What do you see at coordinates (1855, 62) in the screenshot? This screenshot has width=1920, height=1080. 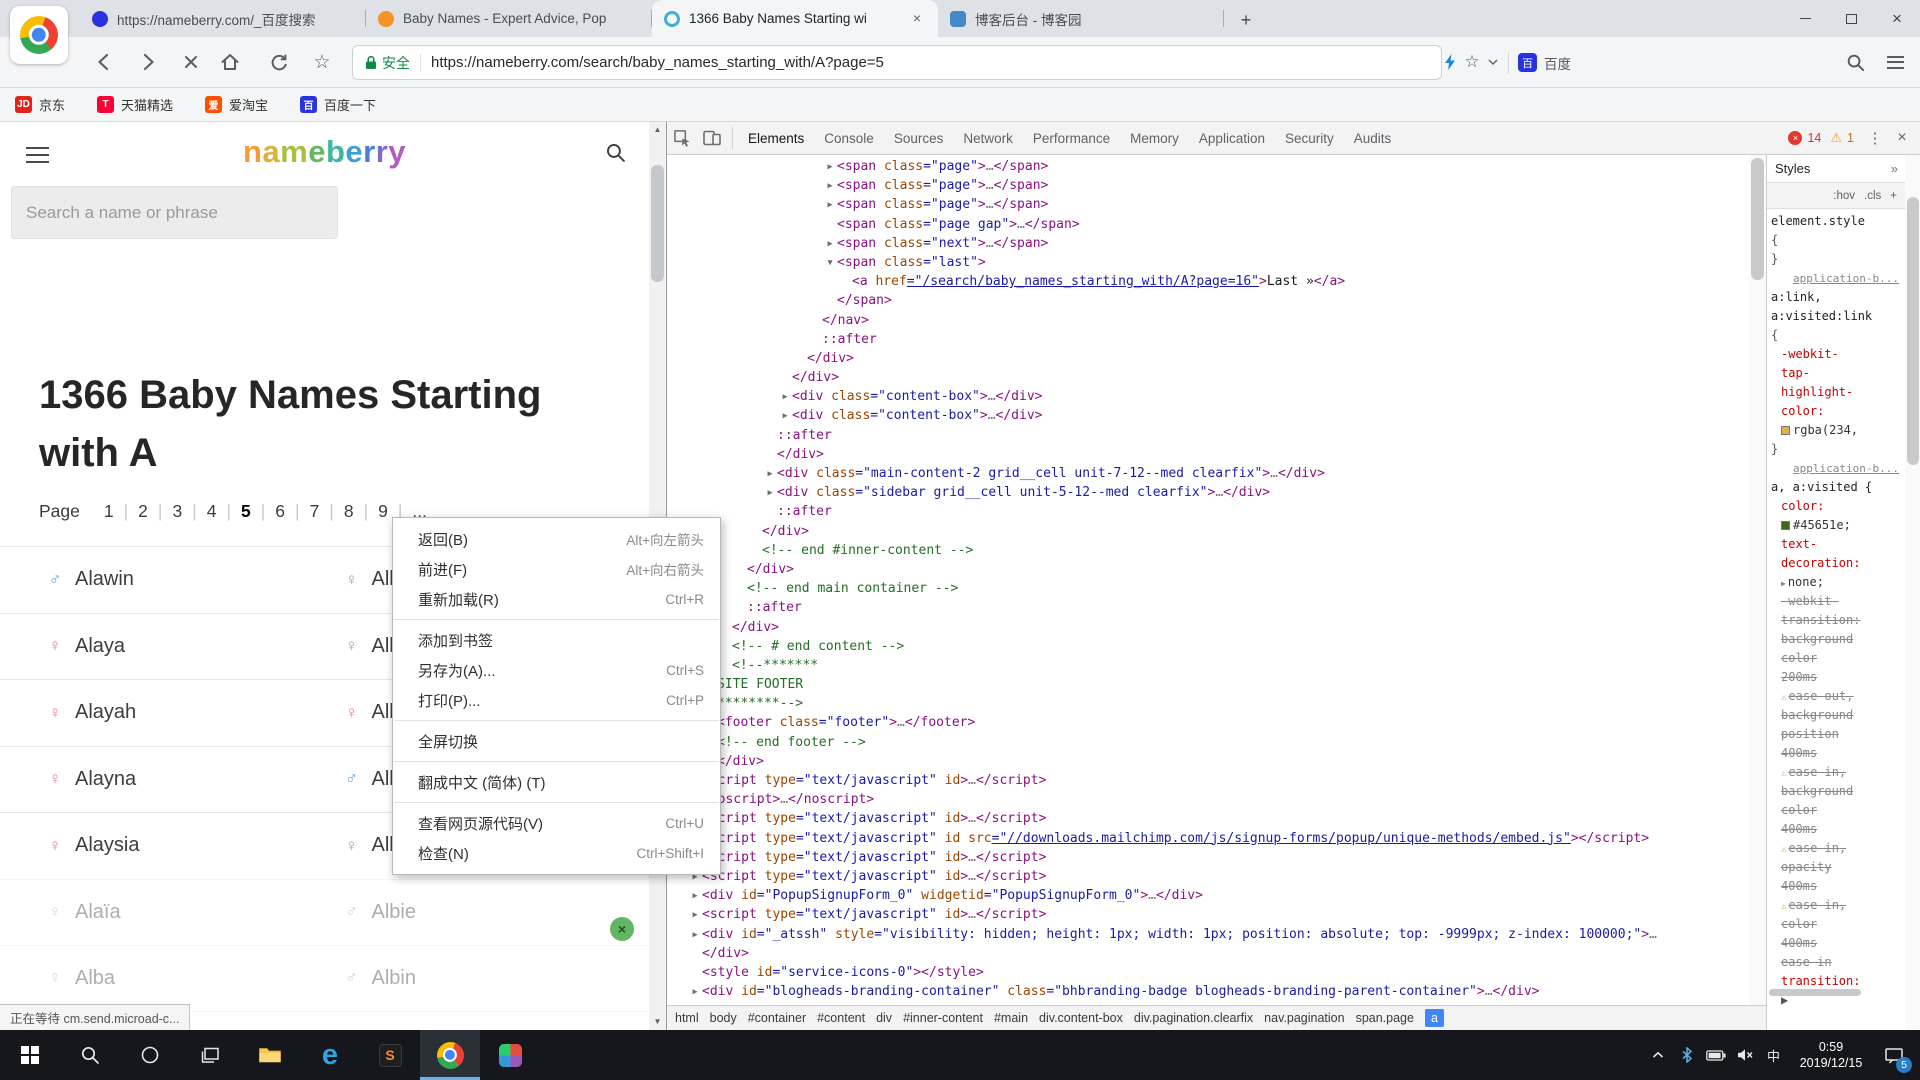 I see `toolbar-search-icon` at bounding box center [1855, 62].